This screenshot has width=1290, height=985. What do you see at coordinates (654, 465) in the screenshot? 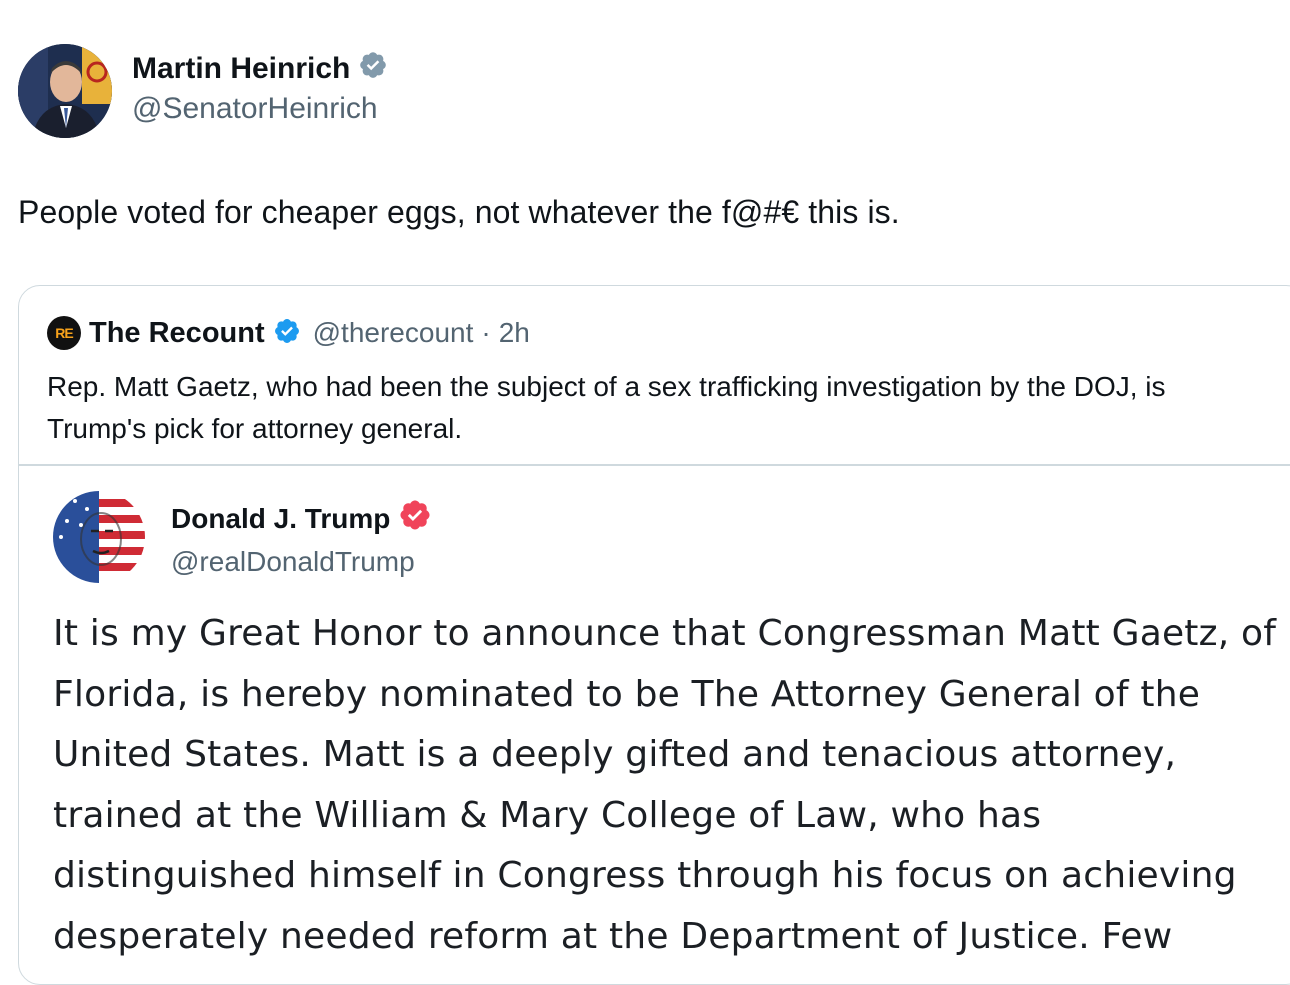
I see `quoted-media-divider` at bounding box center [654, 465].